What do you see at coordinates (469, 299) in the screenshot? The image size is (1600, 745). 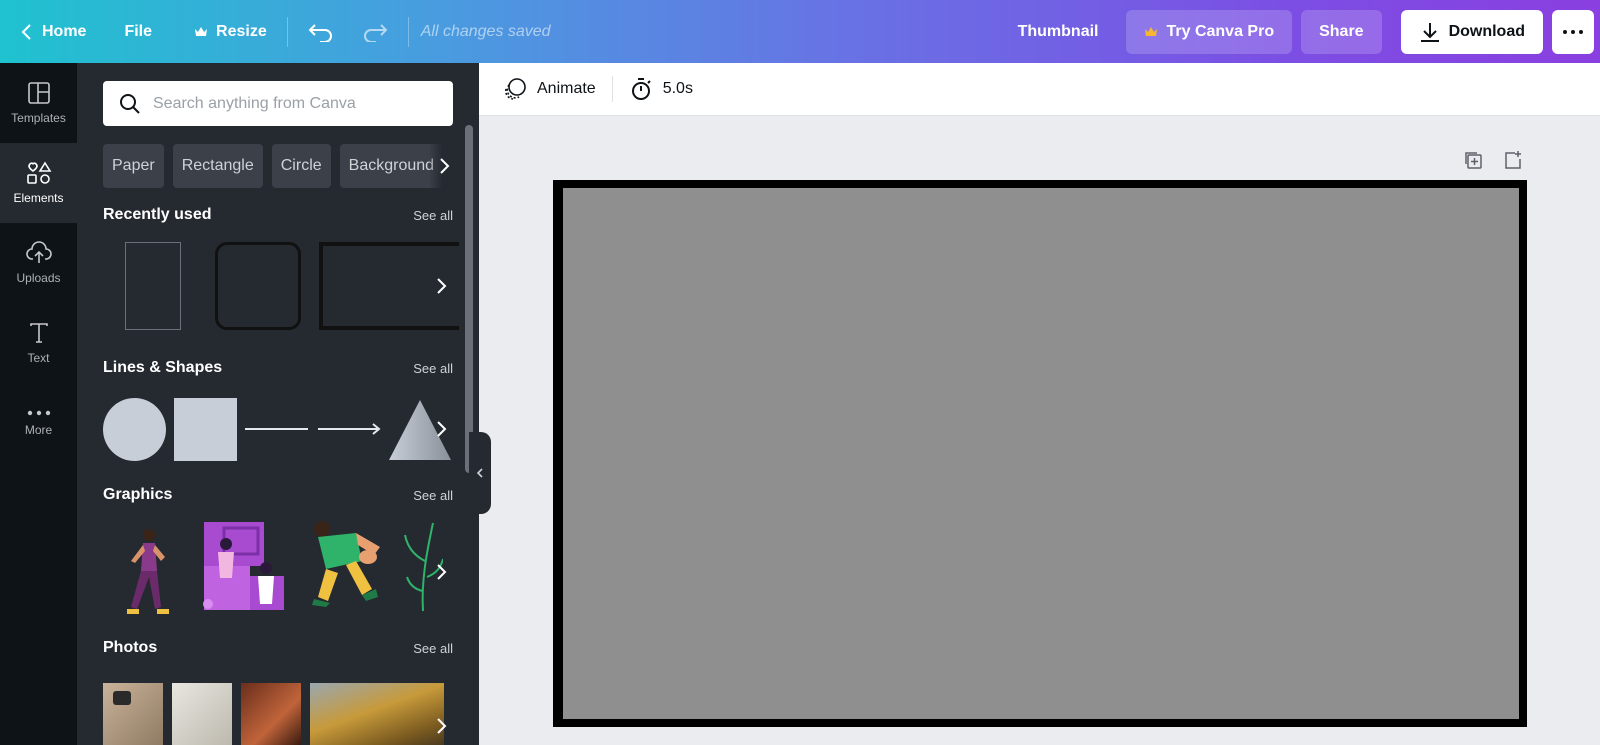 I see `panel-scrollbar` at bounding box center [469, 299].